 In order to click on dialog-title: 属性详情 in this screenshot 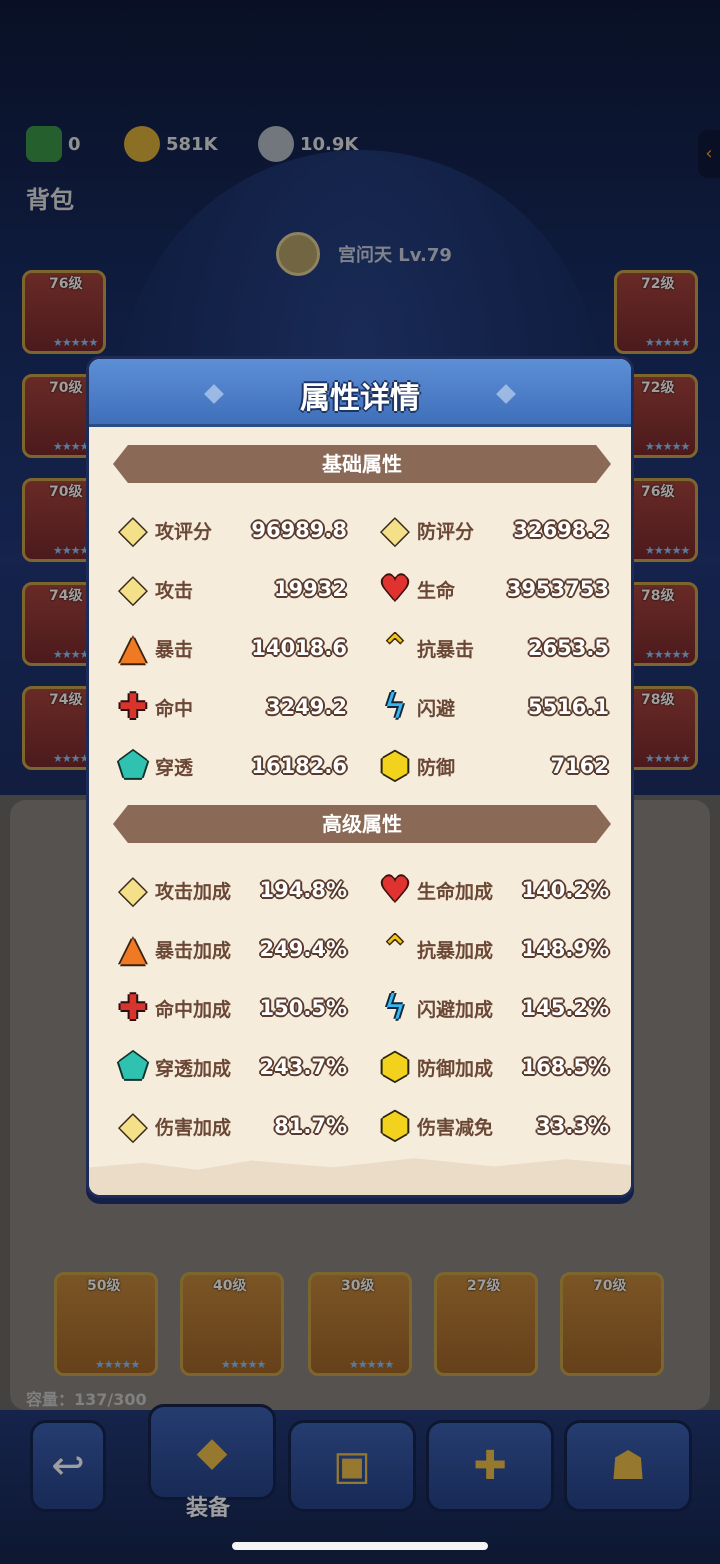, I will do `click(360, 398)`.